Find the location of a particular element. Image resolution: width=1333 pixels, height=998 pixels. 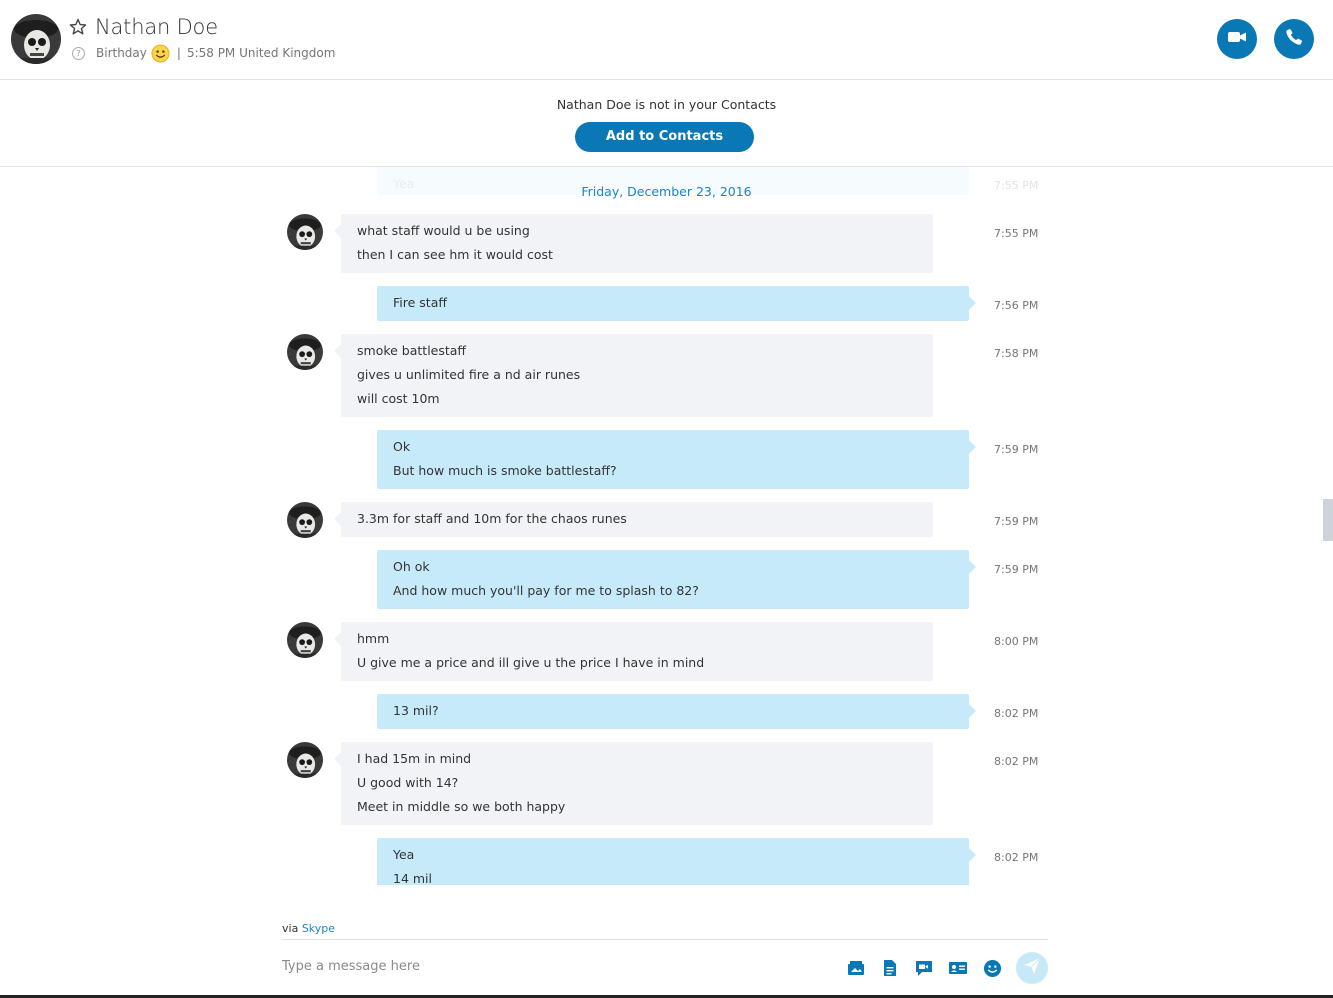

video-camera-icon is located at coordinates (1237, 39).